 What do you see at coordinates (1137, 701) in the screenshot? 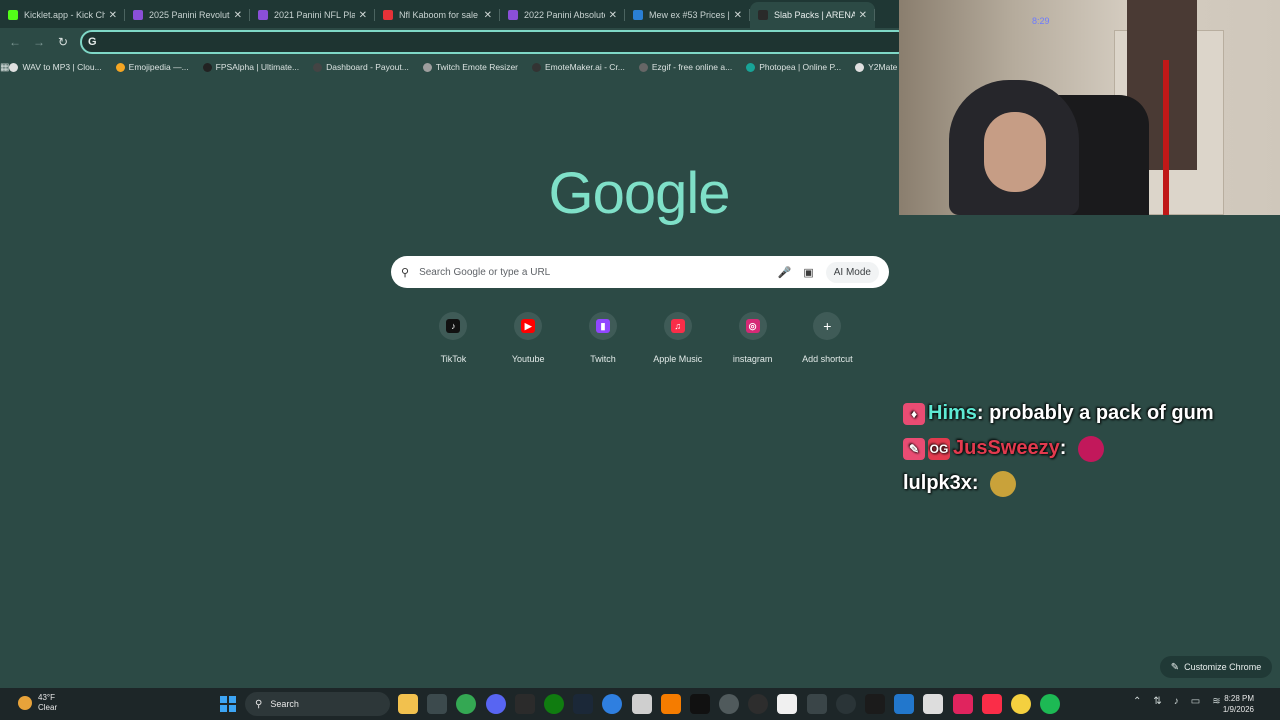
I see `chevron-up-icon: ⌃` at bounding box center [1137, 701].